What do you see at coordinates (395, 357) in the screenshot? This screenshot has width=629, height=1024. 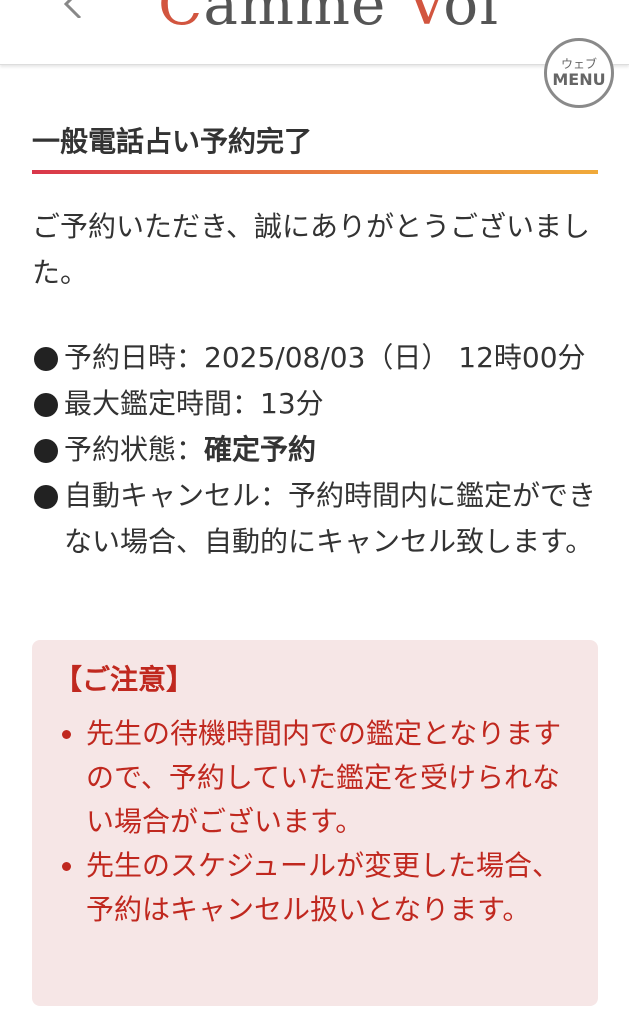 I see `detail-value: 2025/08/03（日） 12時00分` at bounding box center [395, 357].